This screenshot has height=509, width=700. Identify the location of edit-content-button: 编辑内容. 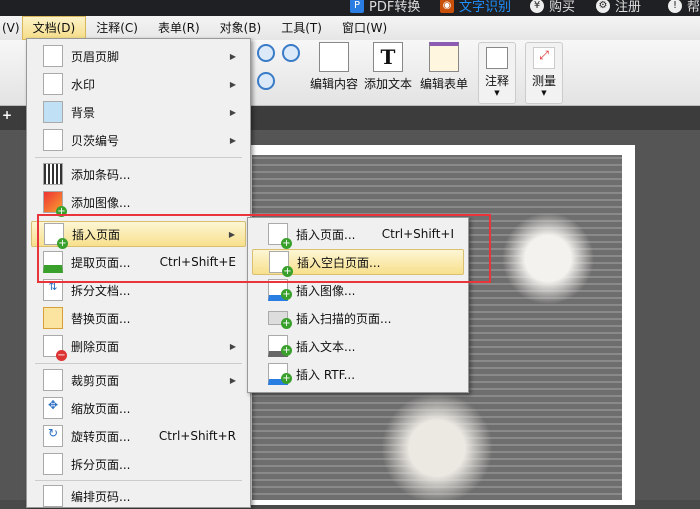
(334, 67).